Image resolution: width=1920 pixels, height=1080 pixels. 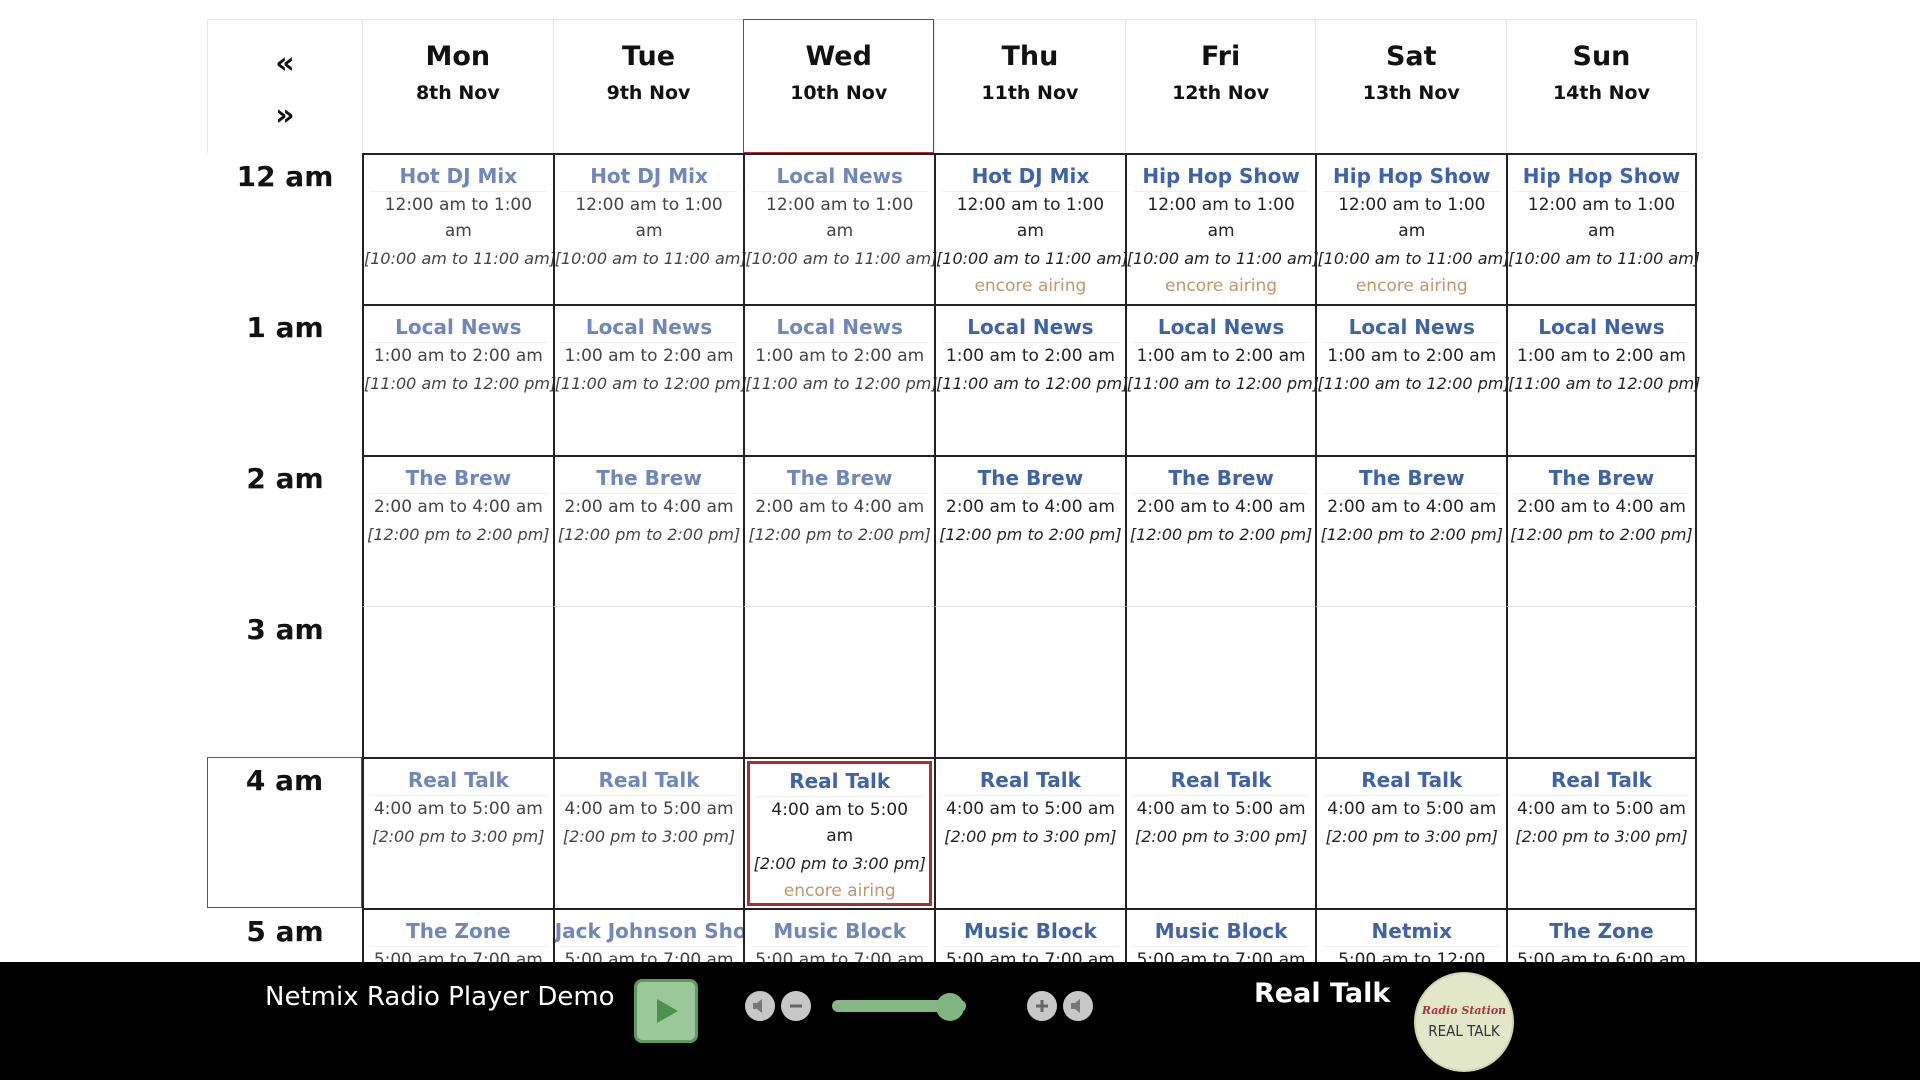 I want to click on schedule-slot: The Zone 5:00 am to 6:00 am, so click(x=1601, y=935).